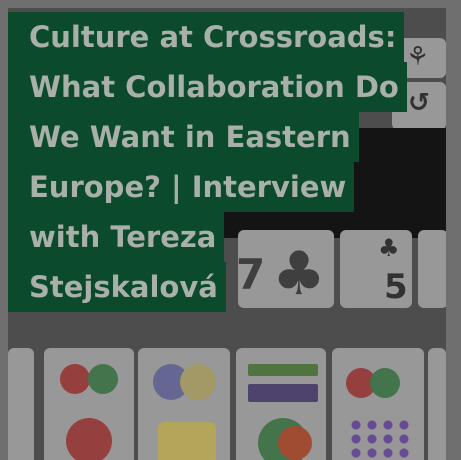 Image resolution: width=461 pixels, height=460 pixels. I want to click on headline-line: Stejskalová, so click(117, 287).